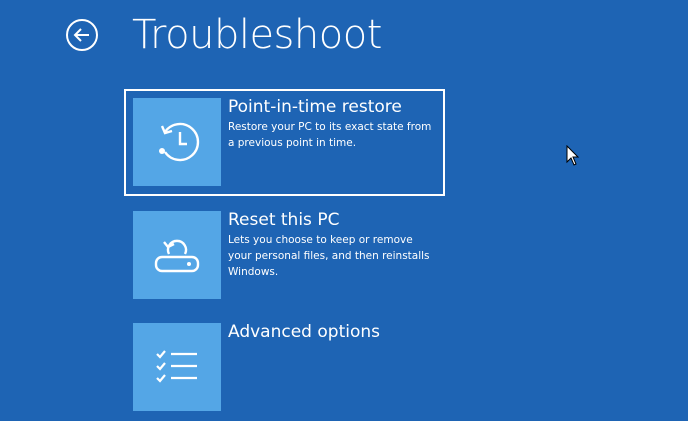 The image size is (688, 421). I want to click on option-title: Point-in-time restore, so click(315, 107).